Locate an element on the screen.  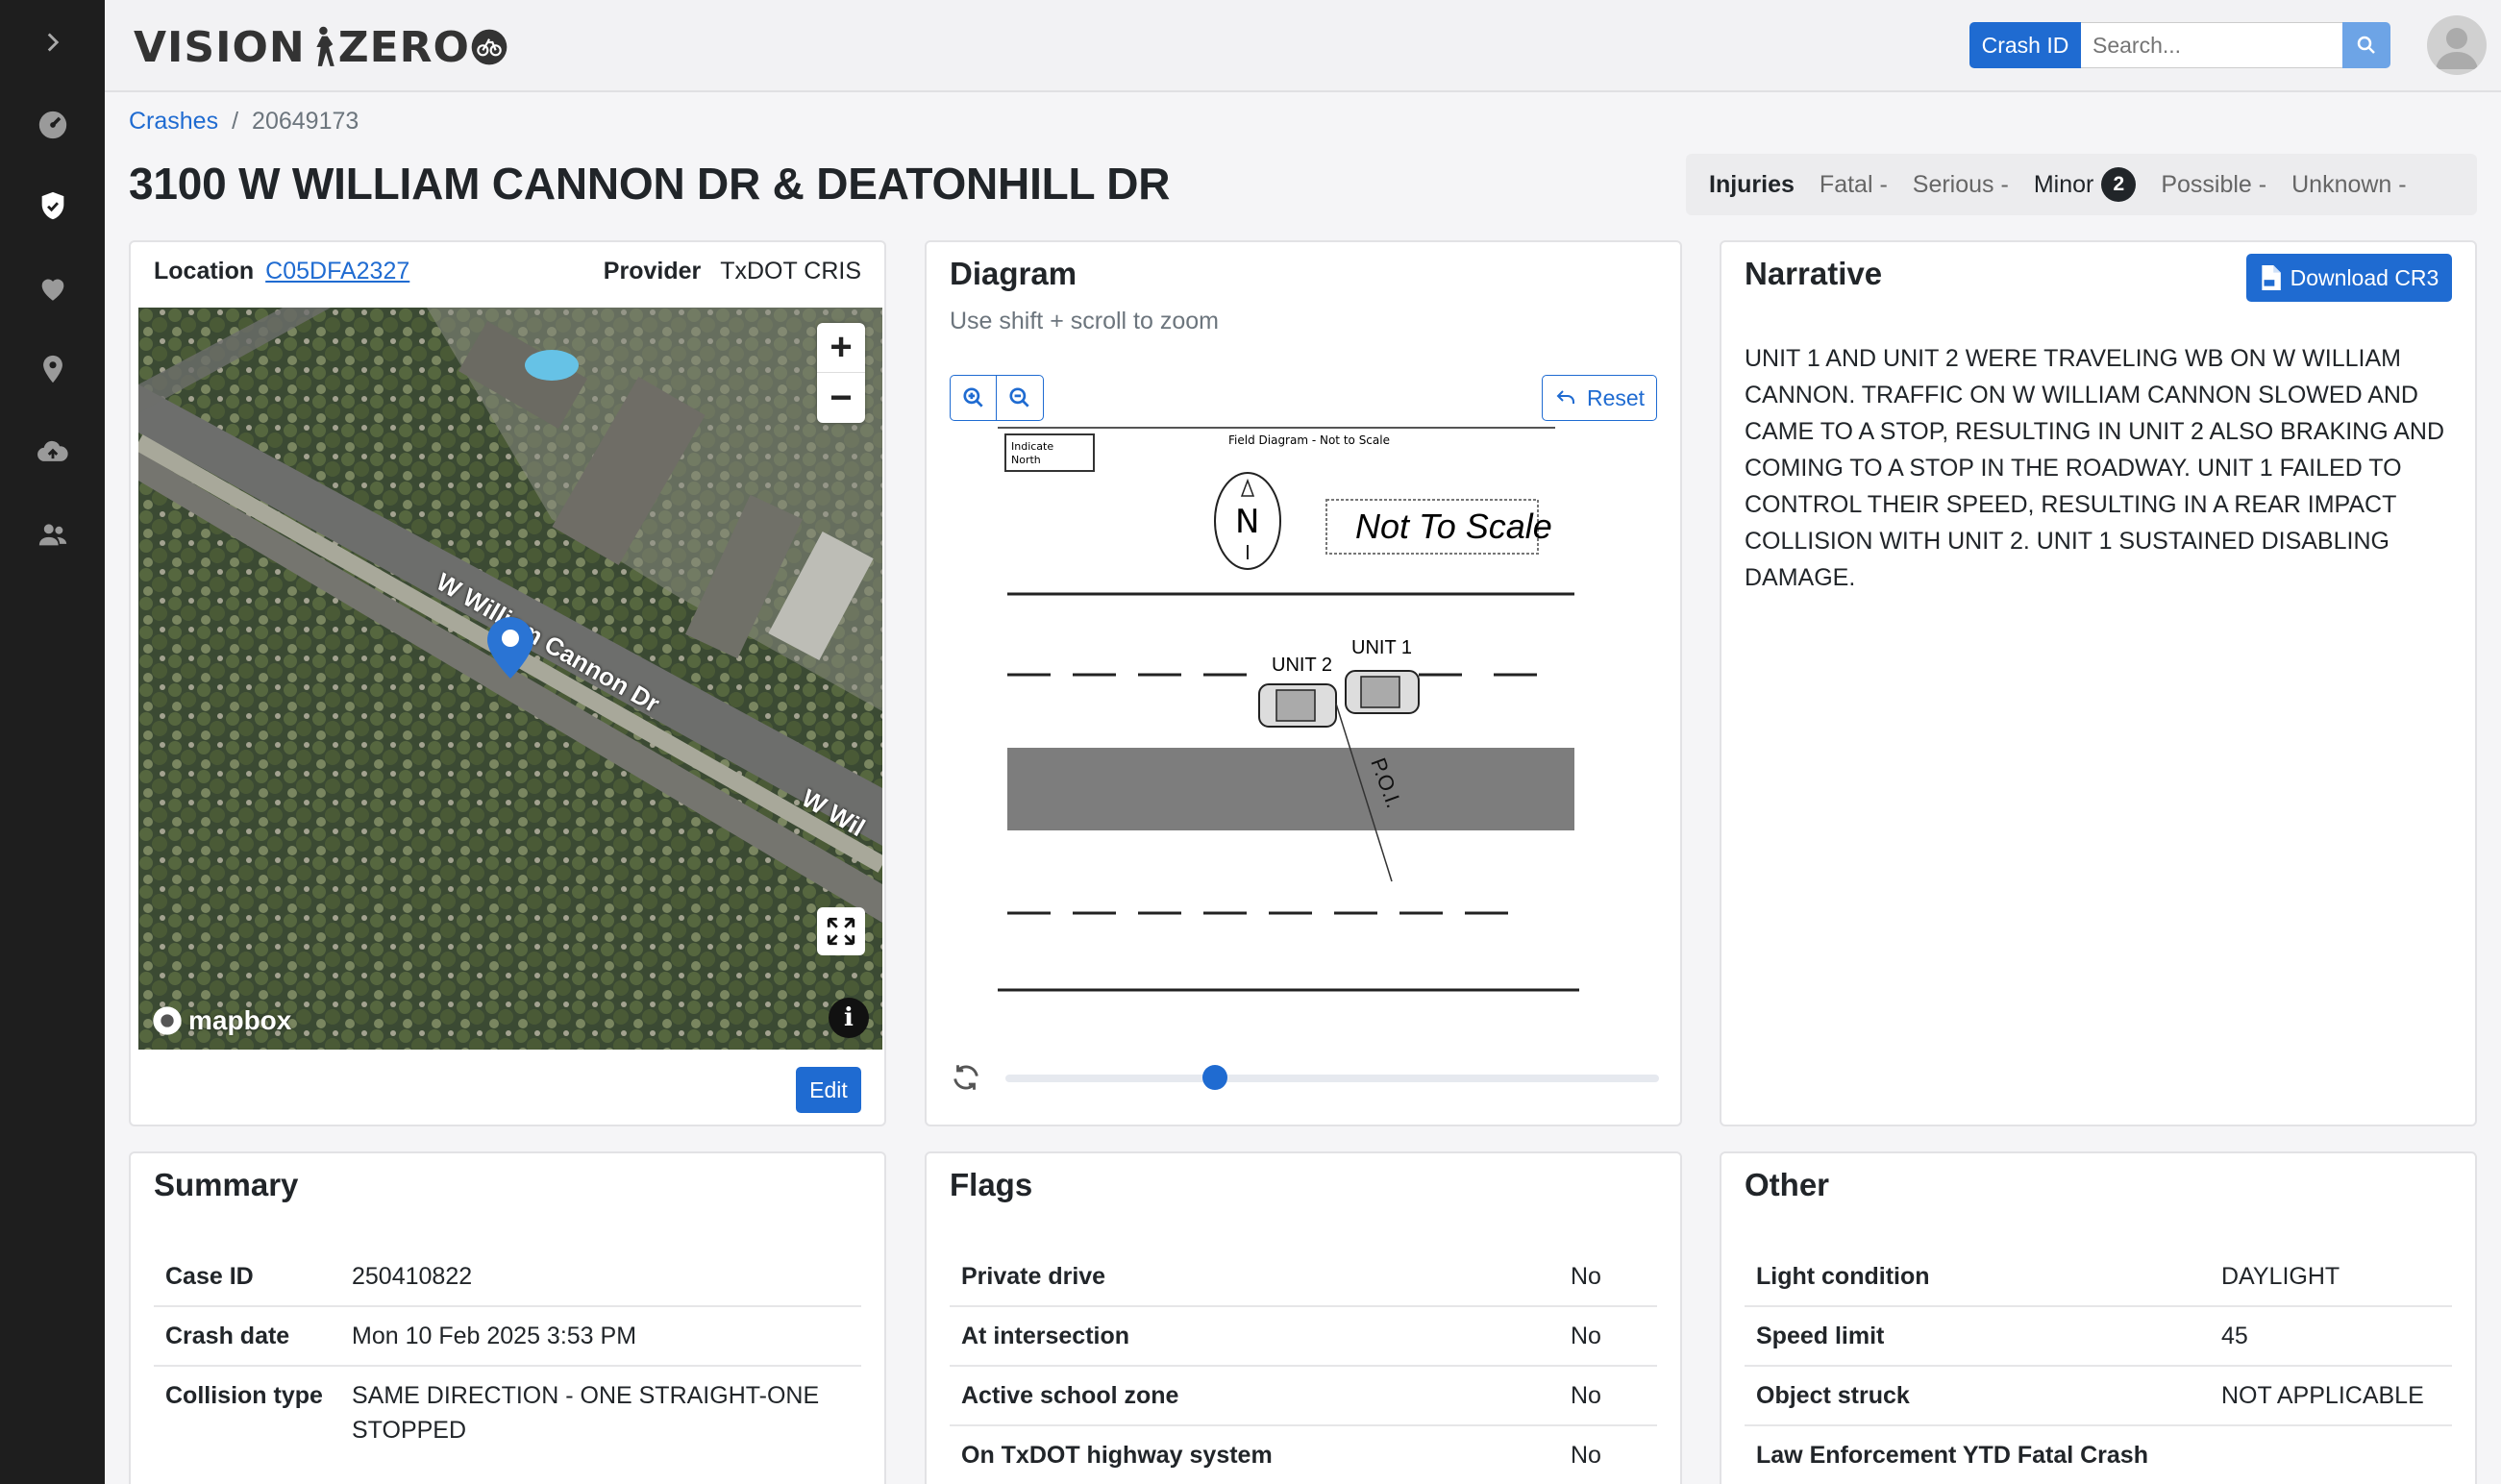
crash-search: Crash ID is located at coordinates (2179, 45).